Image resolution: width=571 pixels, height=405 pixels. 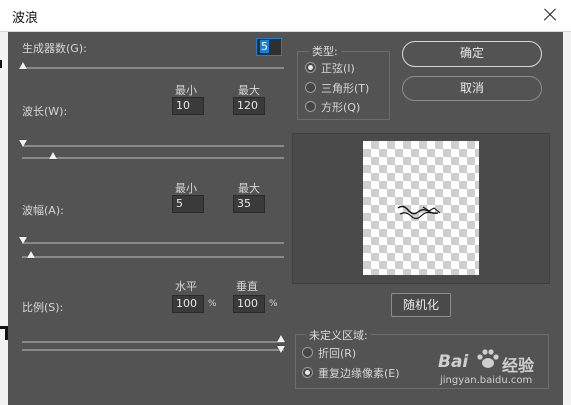 What do you see at coordinates (43, 210) in the screenshot?
I see `amplitude-label: 波幅(A):` at bounding box center [43, 210].